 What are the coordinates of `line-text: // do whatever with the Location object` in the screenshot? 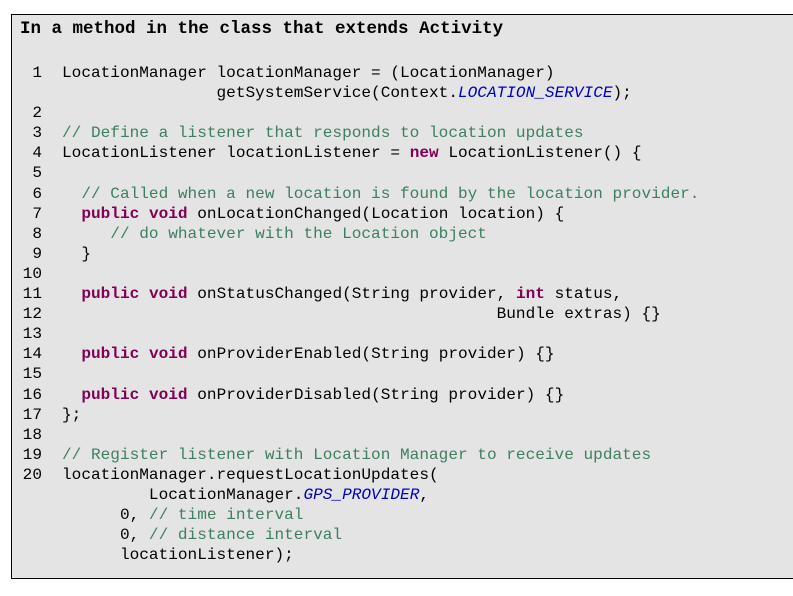 It's located at (274, 234).